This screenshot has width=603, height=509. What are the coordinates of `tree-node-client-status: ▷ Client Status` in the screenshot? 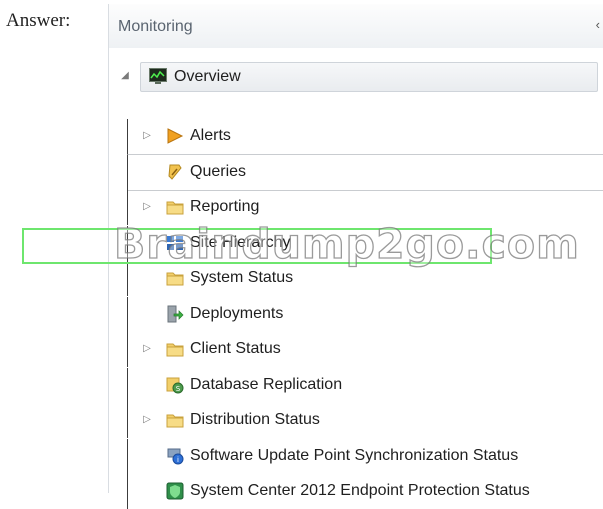 It's located at (365, 349).